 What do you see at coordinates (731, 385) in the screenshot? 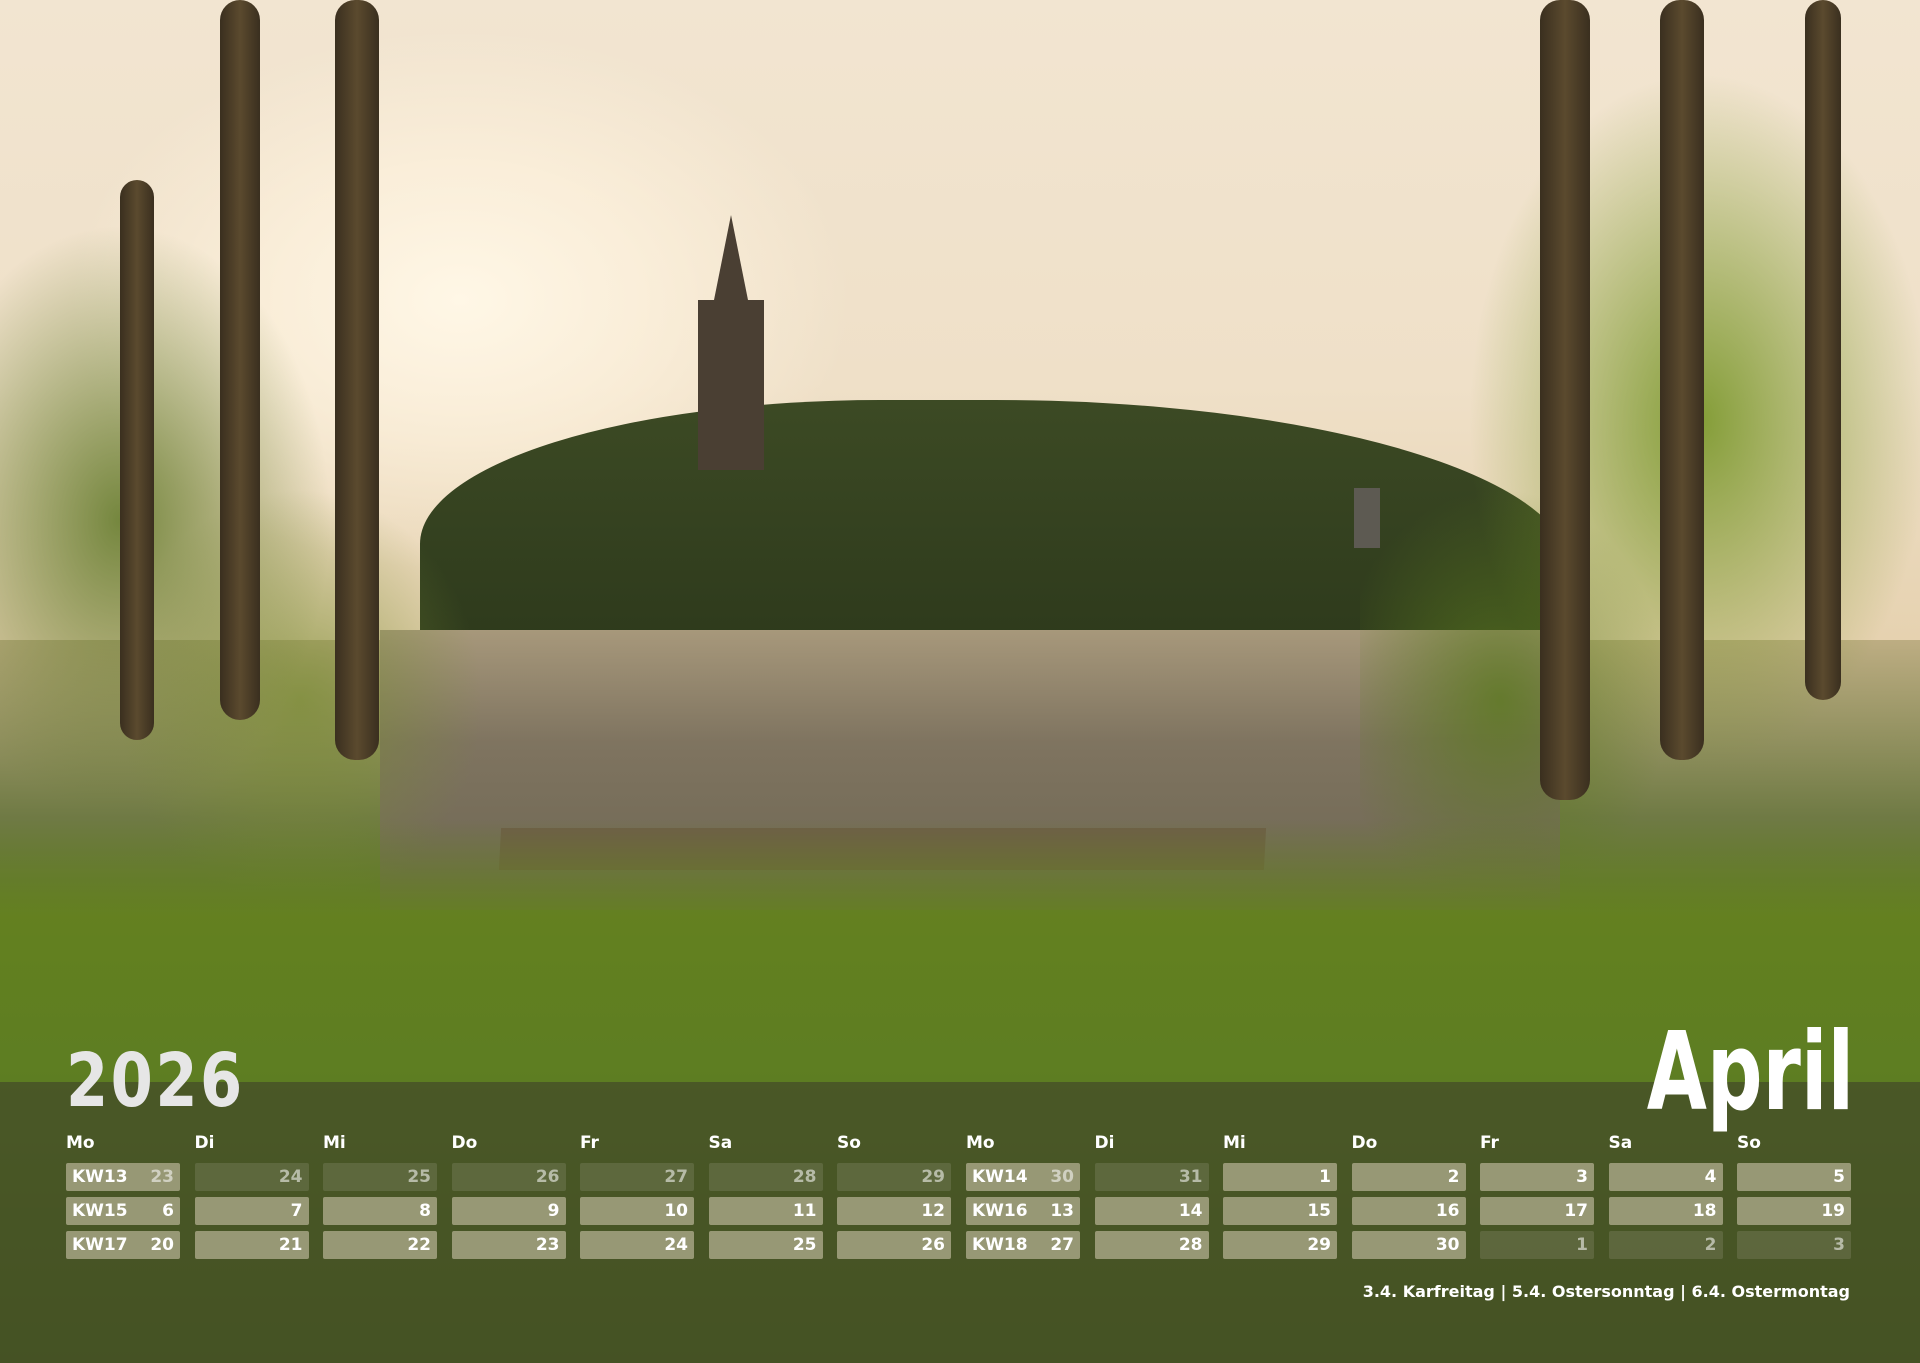
I see `church-tower` at bounding box center [731, 385].